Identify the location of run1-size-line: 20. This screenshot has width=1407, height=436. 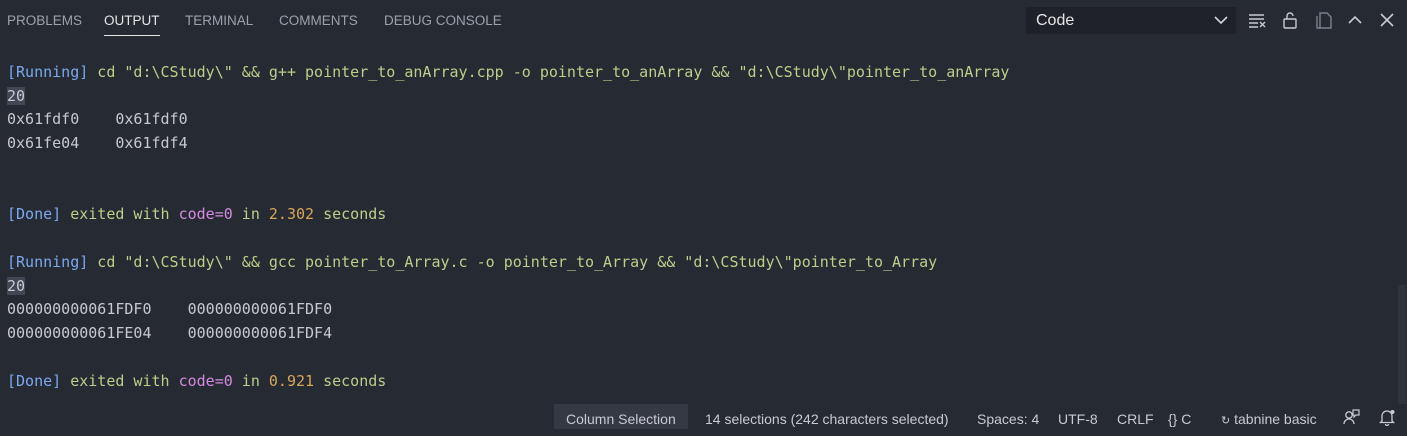
(16, 96).